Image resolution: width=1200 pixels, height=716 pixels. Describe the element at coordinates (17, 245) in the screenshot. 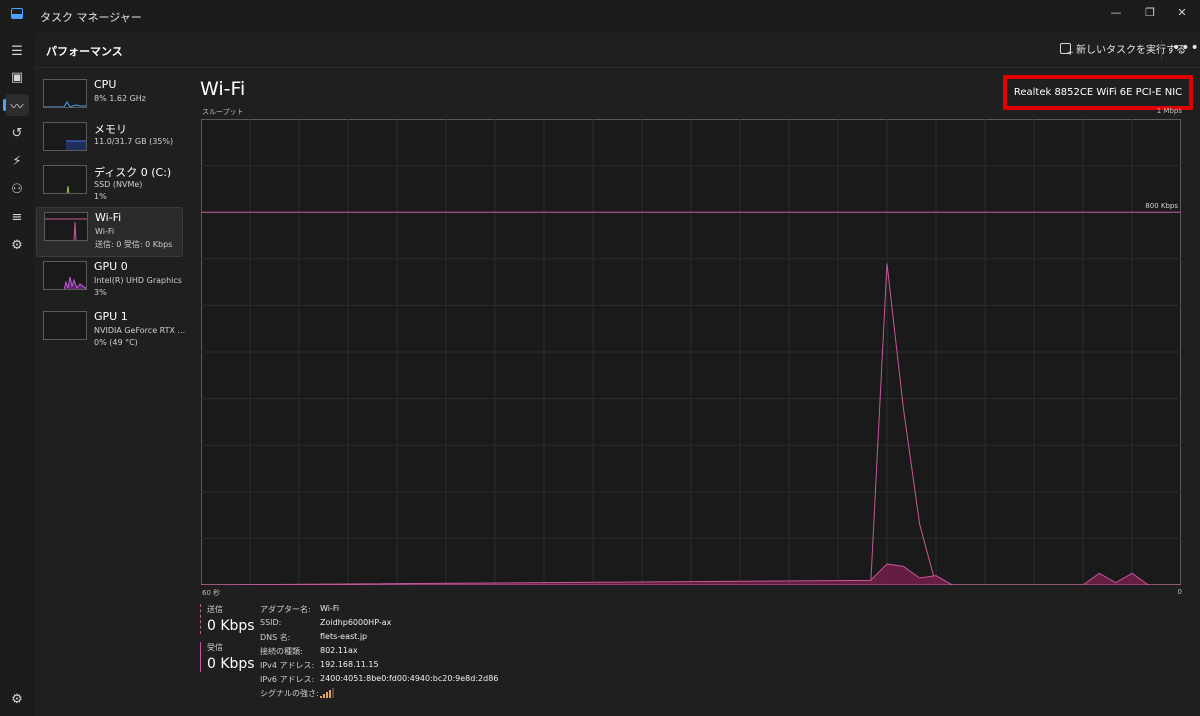

I see `services-icon: ⚙` at that location.